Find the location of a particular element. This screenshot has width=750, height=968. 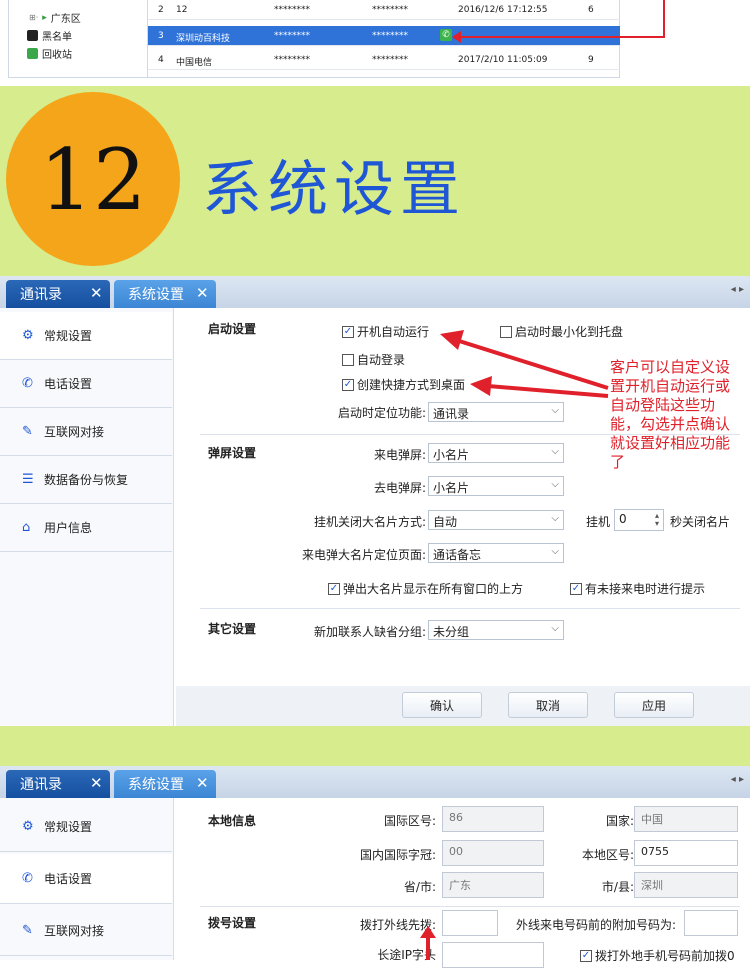

cancel-button: 取消 is located at coordinates (548, 705).